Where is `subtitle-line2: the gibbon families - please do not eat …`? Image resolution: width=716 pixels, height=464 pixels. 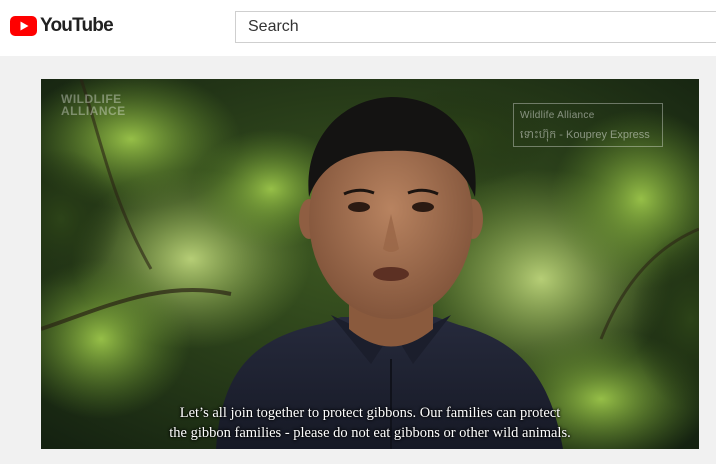 subtitle-line2: the gibbon families - please do not eat … is located at coordinates (370, 433).